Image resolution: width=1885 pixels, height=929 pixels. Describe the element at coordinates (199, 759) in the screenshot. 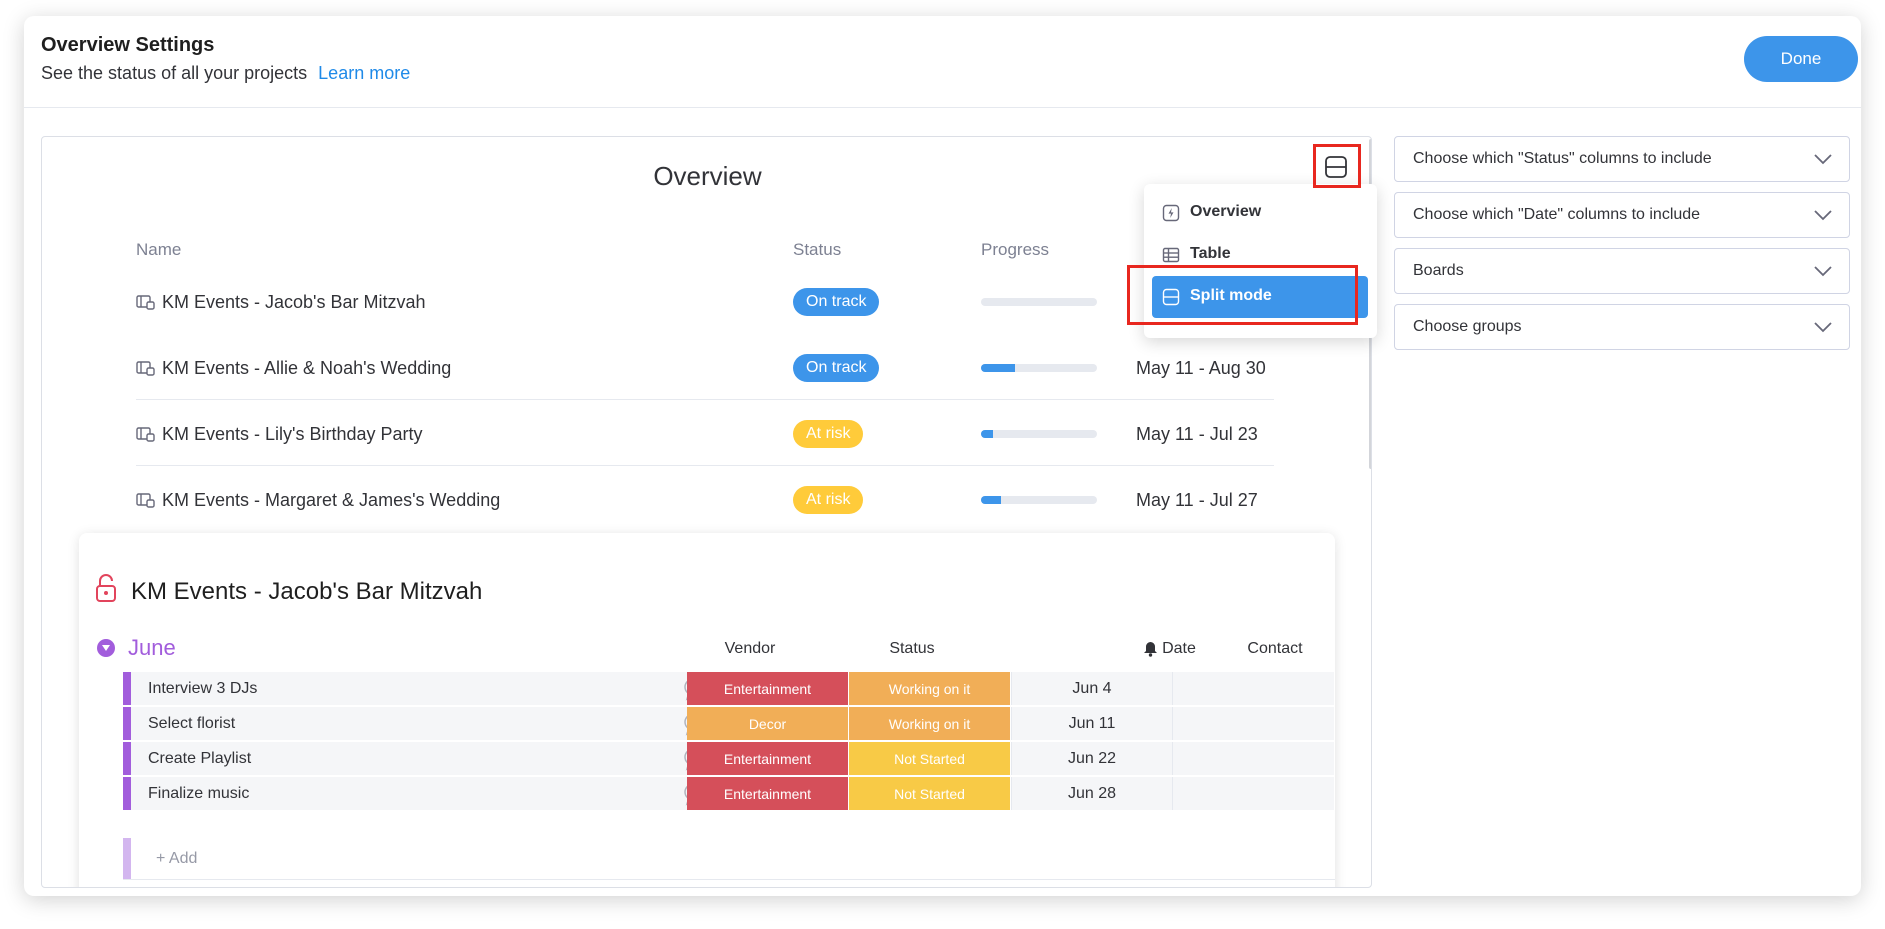

I see `item-name: Create Playlist` at that location.